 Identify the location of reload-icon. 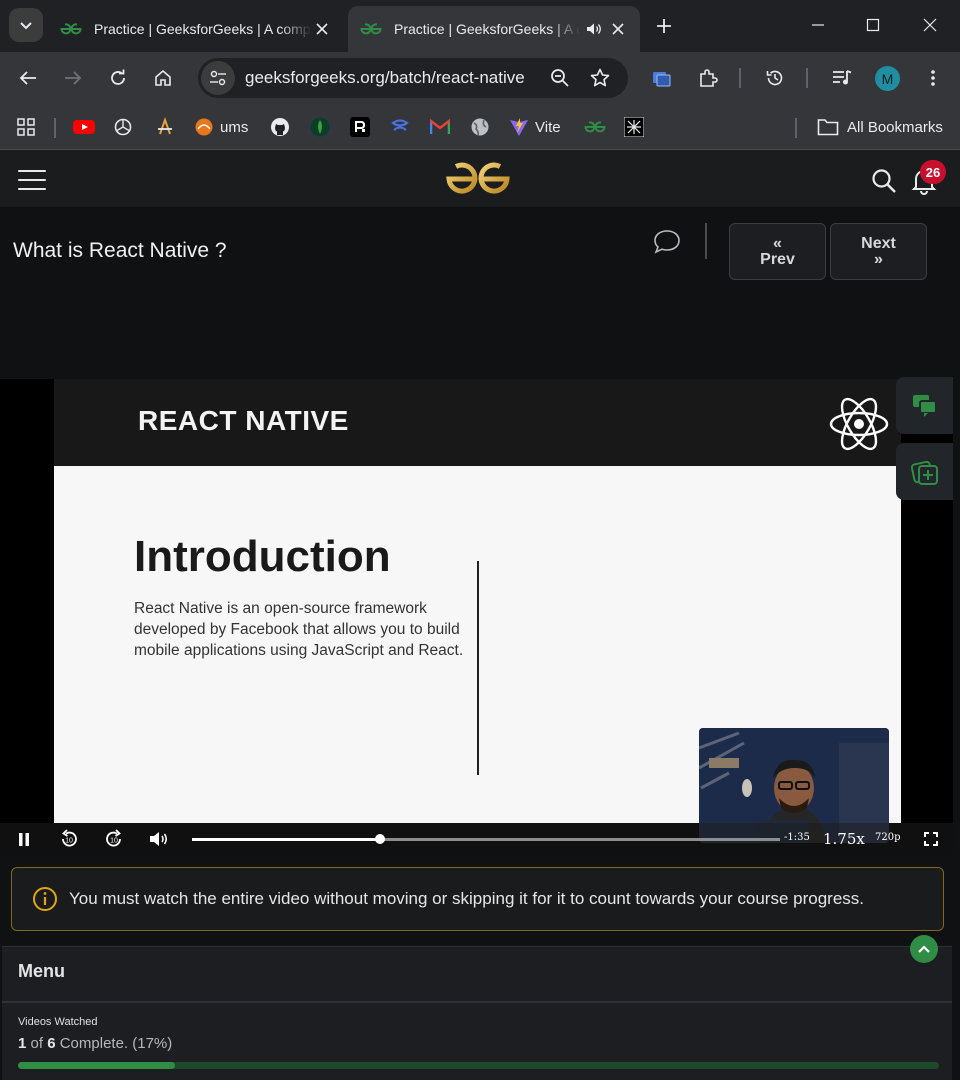
(118, 77).